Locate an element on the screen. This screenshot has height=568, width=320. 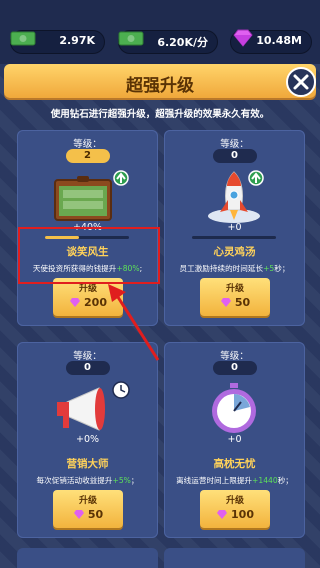
panel-header: 超强升级 is located at coordinates (160, 81).